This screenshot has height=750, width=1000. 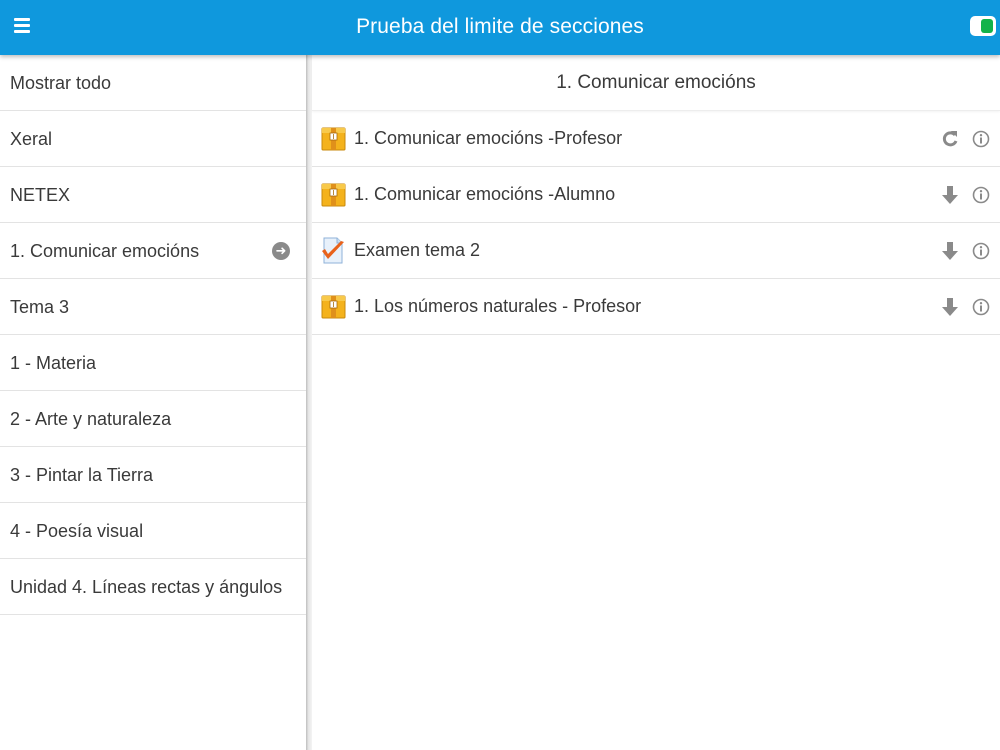 What do you see at coordinates (656, 195) in the screenshot?
I see `module-row: 1. Comunicar emocións -Alumno` at bounding box center [656, 195].